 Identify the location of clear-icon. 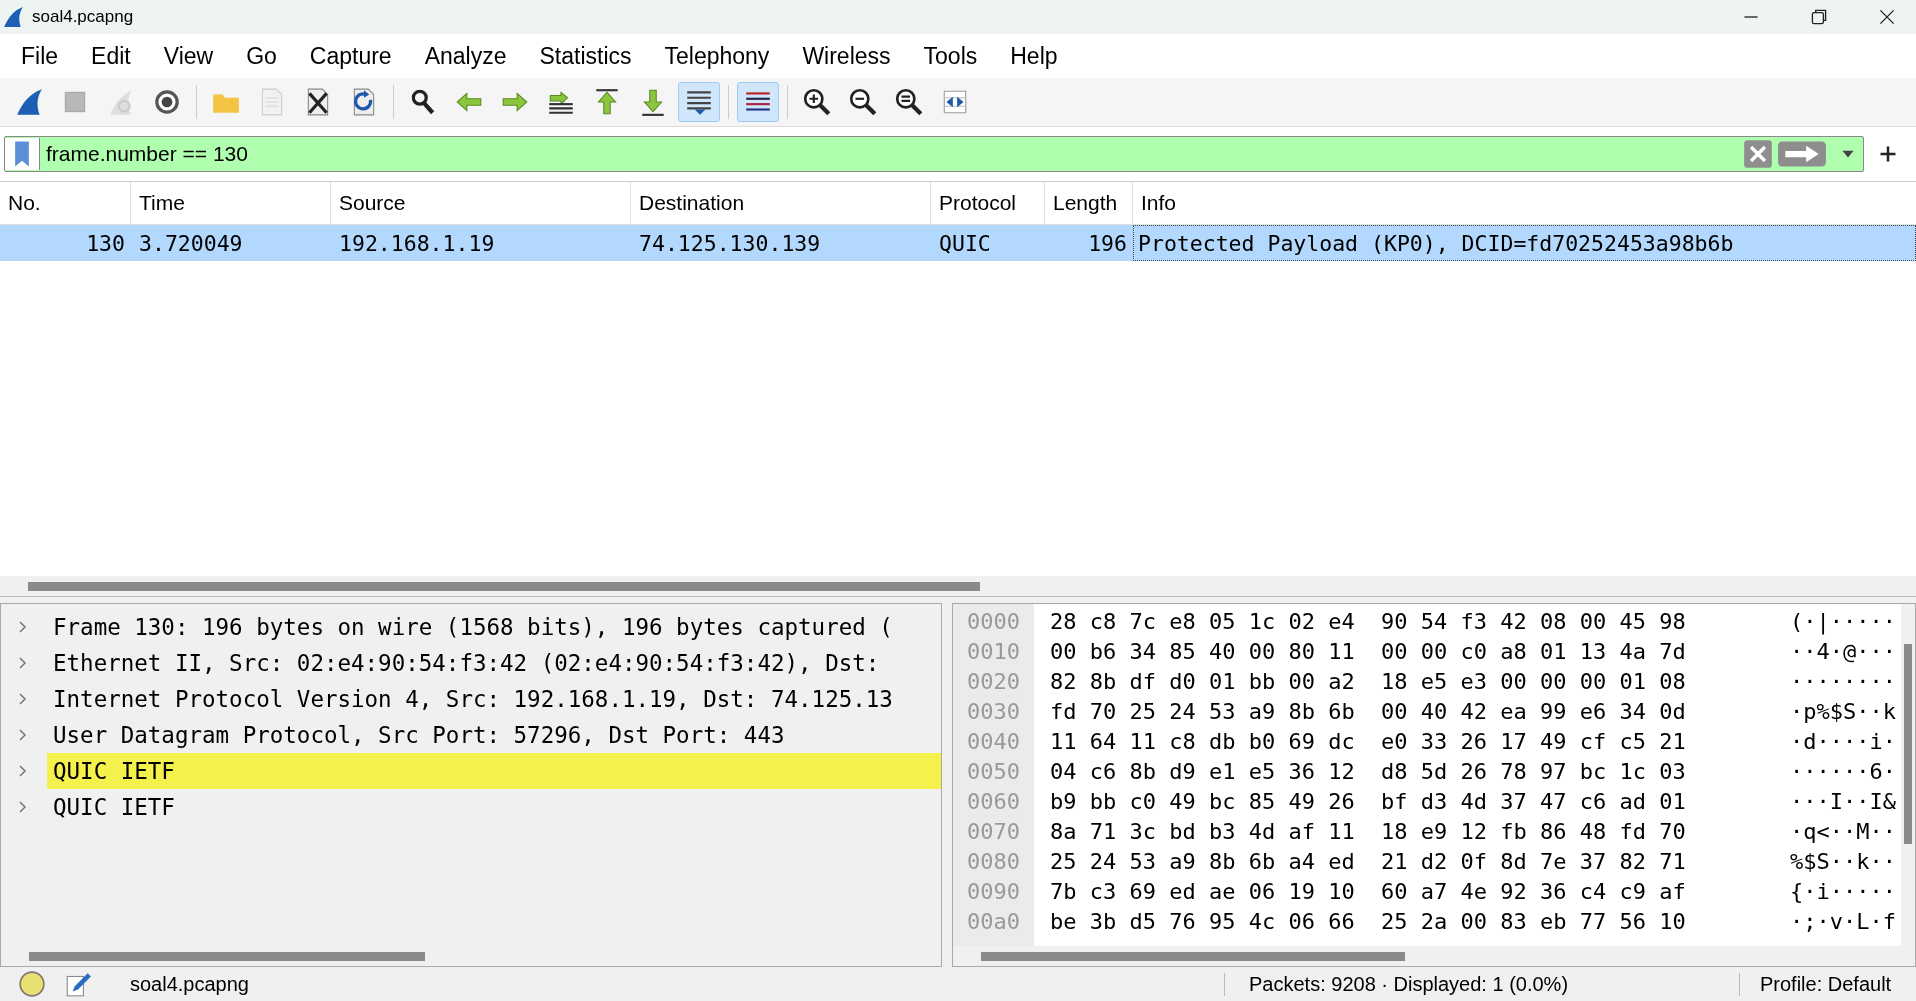
(1758, 154).